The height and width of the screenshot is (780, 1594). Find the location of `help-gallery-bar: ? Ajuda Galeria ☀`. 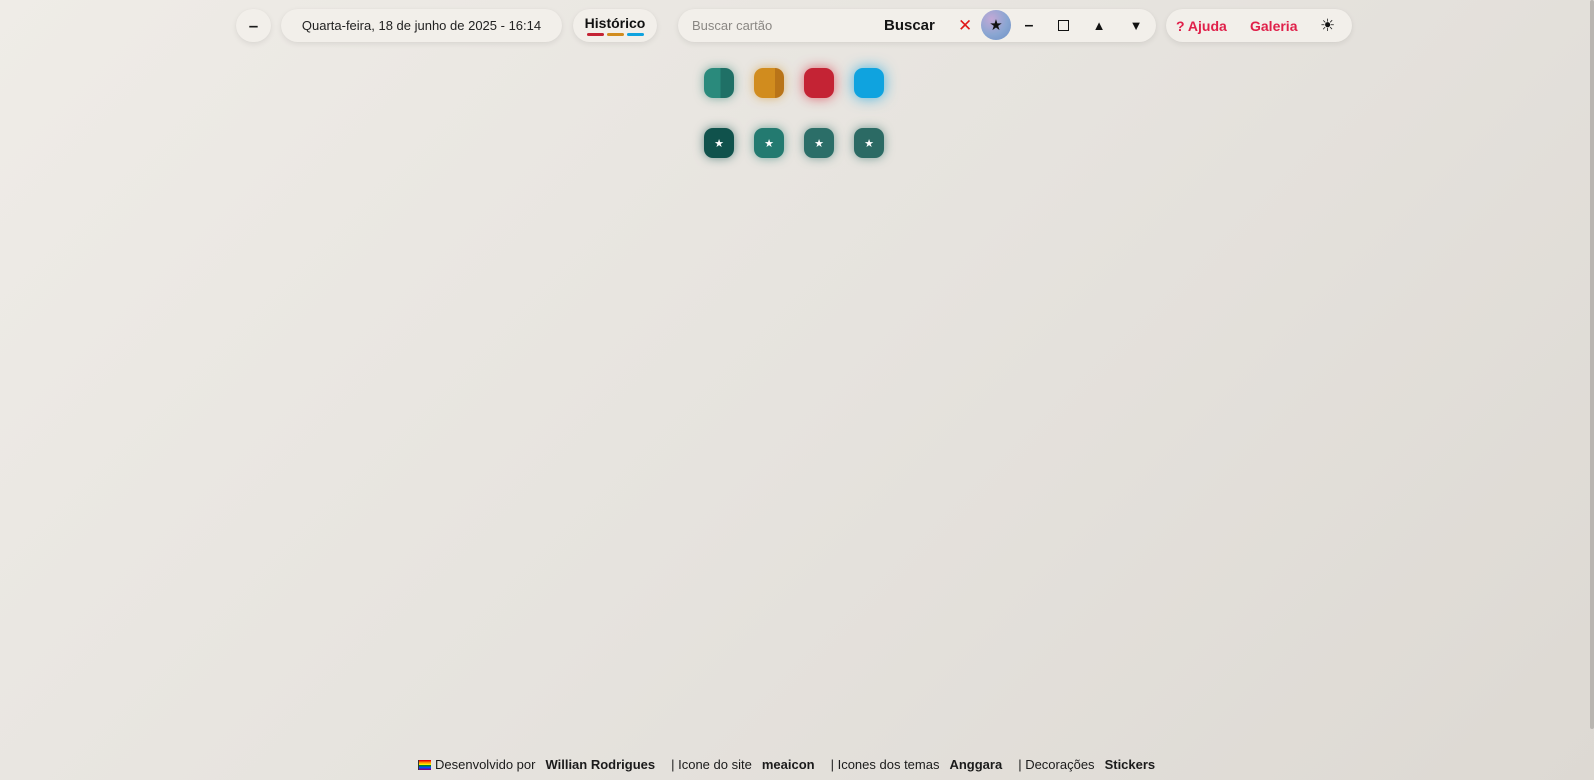

help-gallery-bar: ? Ajuda Galeria ☀ is located at coordinates (1259, 25).